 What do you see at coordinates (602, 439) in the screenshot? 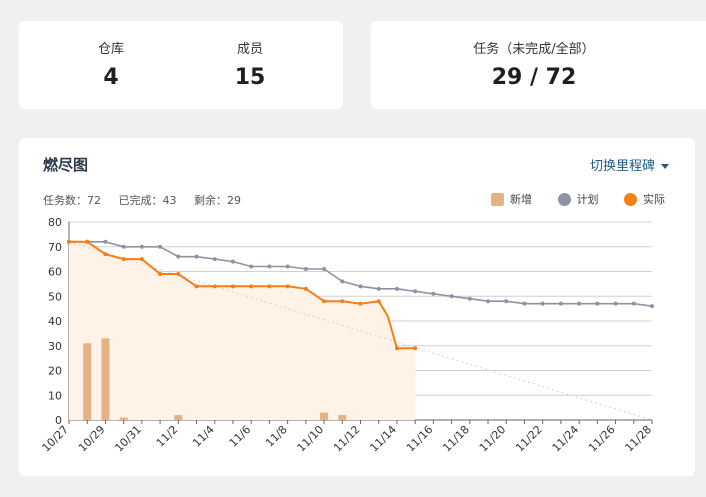
I see `x-tick-label: 11/26` at bounding box center [602, 439].